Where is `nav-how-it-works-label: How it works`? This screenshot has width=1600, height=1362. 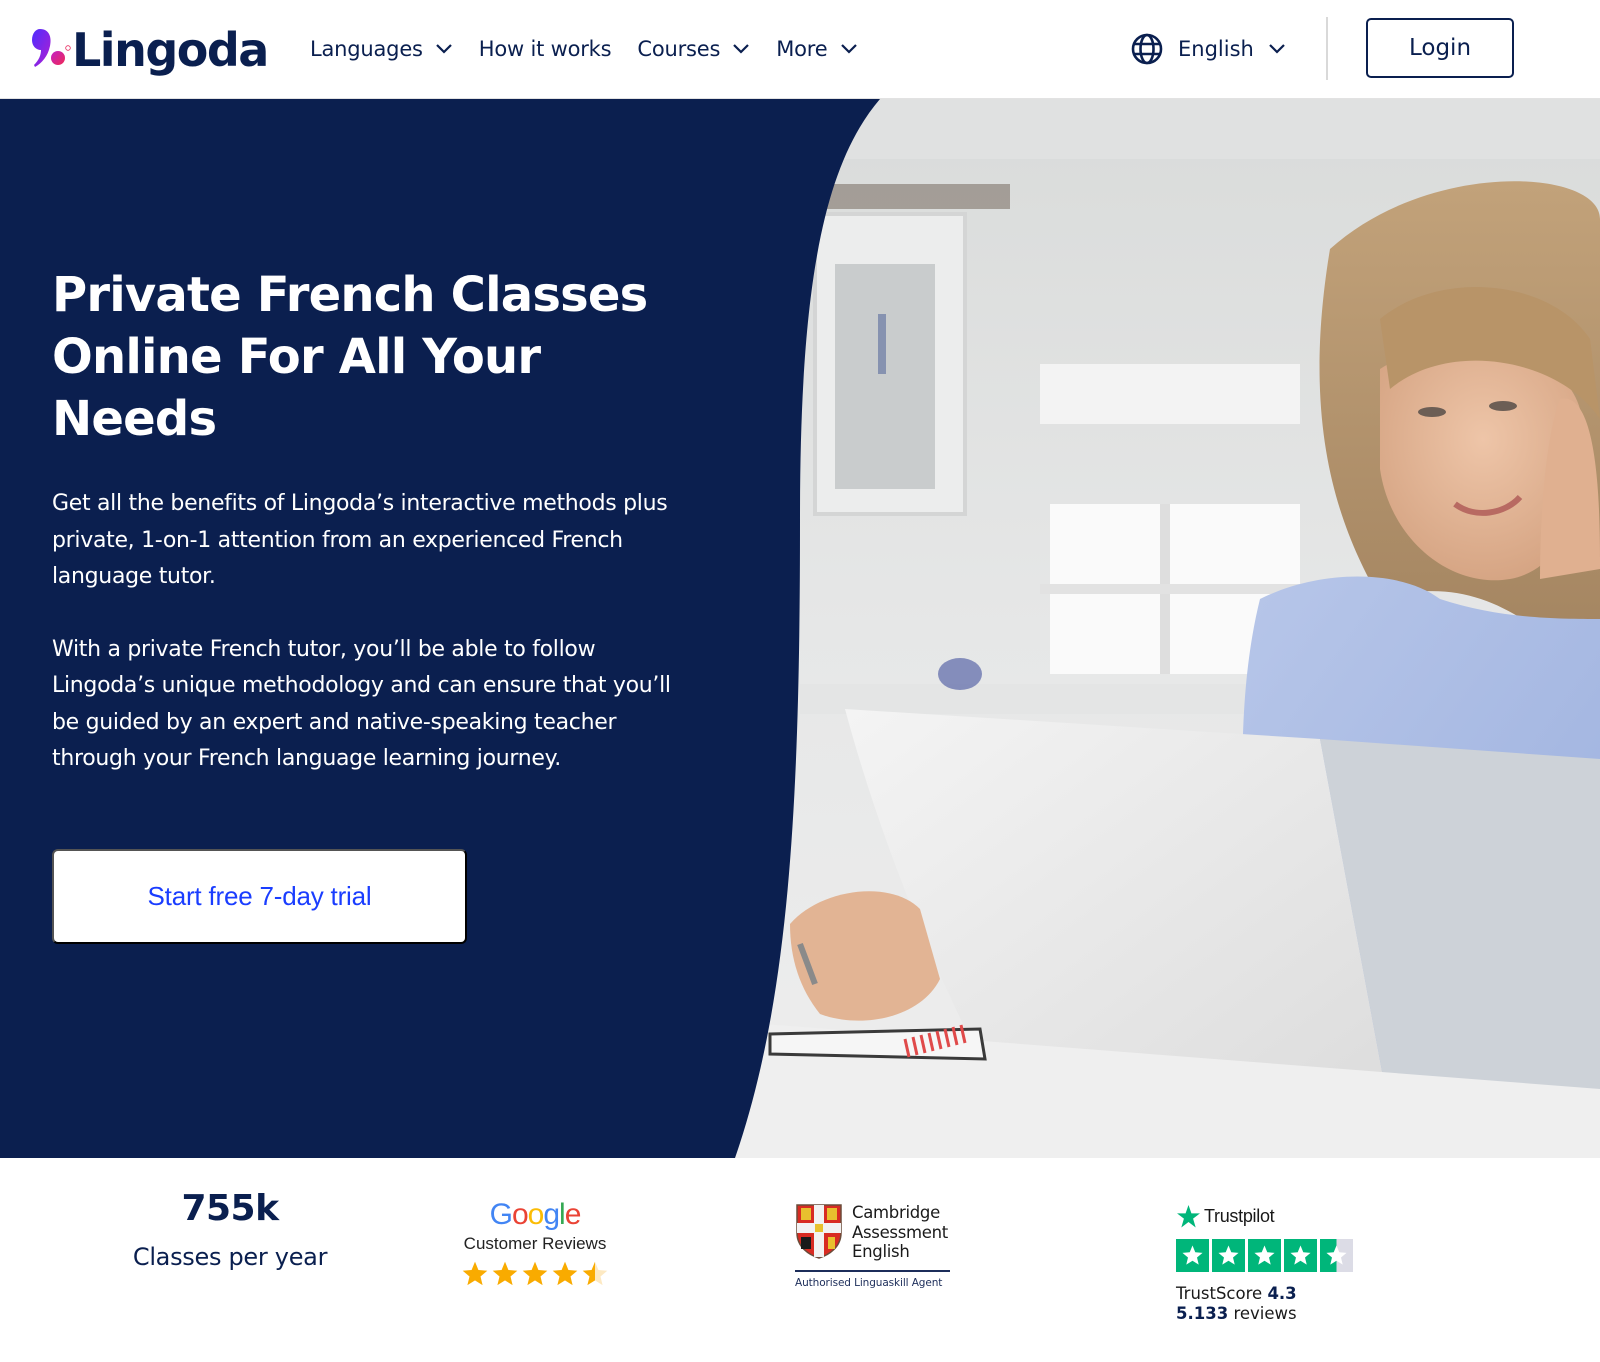 nav-how-it-works-label: How it works is located at coordinates (545, 49).